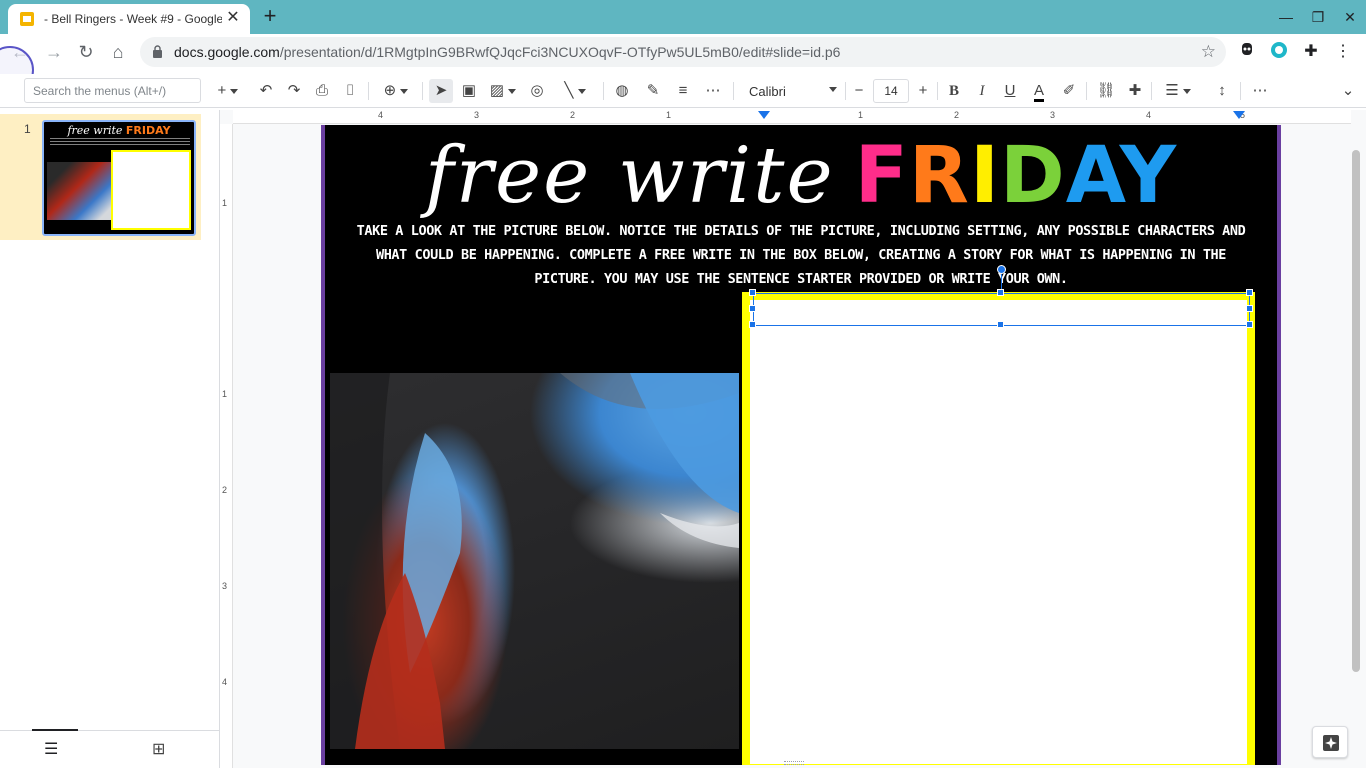  What do you see at coordinates (1148, 176) in the screenshot?
I see `friday-letter: Y` at bounding box center [1148, 176].